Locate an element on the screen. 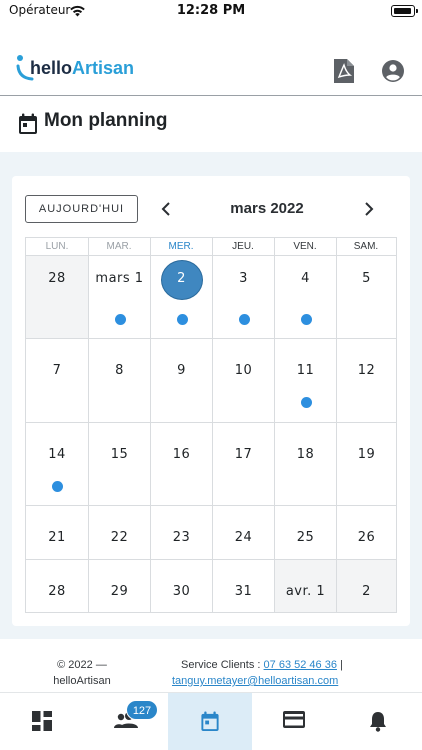  calendar-day-cell: 10 is located at coordinates (243, 380).